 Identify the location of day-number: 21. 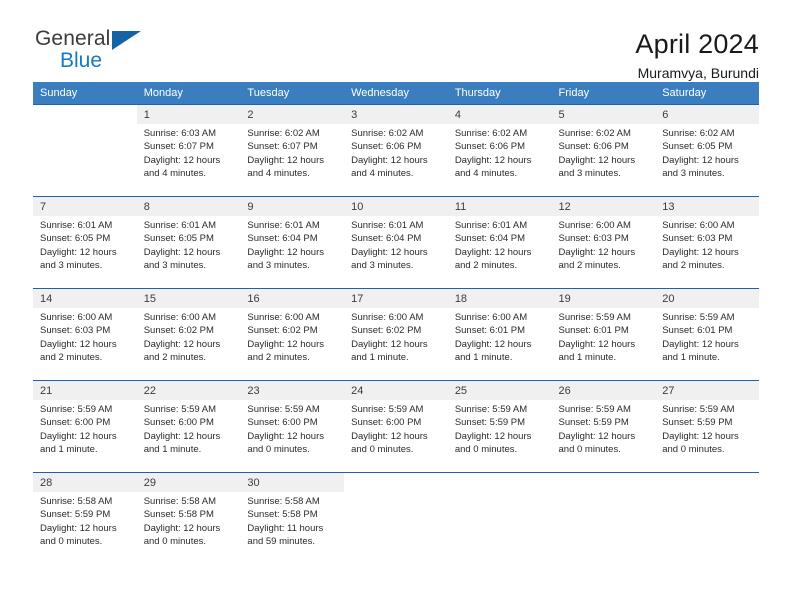
(85, 390).